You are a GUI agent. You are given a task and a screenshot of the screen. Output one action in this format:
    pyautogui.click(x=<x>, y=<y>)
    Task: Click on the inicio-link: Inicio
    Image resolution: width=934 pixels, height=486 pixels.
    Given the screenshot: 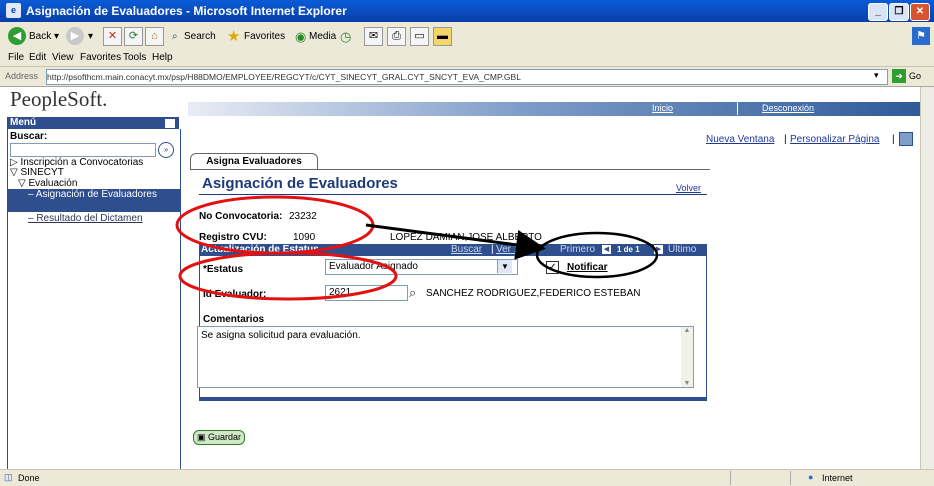 What is the action you would take?
    pyautogui.click(x=662, y=108)
    